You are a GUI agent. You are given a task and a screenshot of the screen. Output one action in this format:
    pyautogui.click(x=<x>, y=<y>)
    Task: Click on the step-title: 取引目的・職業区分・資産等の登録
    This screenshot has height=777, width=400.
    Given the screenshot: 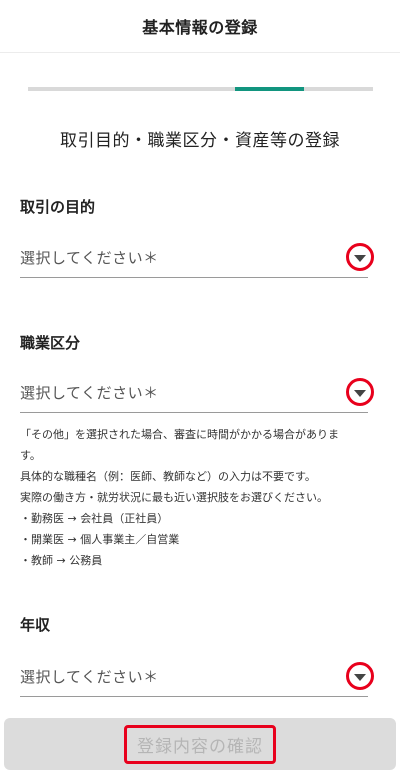 What is the action you would take?
    pyautogui.click(x=200, y=141)
    